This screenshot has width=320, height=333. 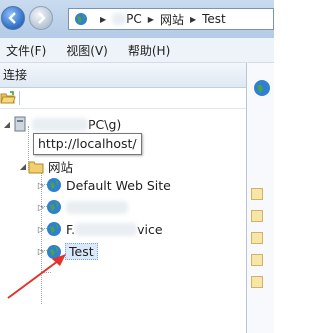 I want to click on back-arrow-icon, so click(x=12, y=18).